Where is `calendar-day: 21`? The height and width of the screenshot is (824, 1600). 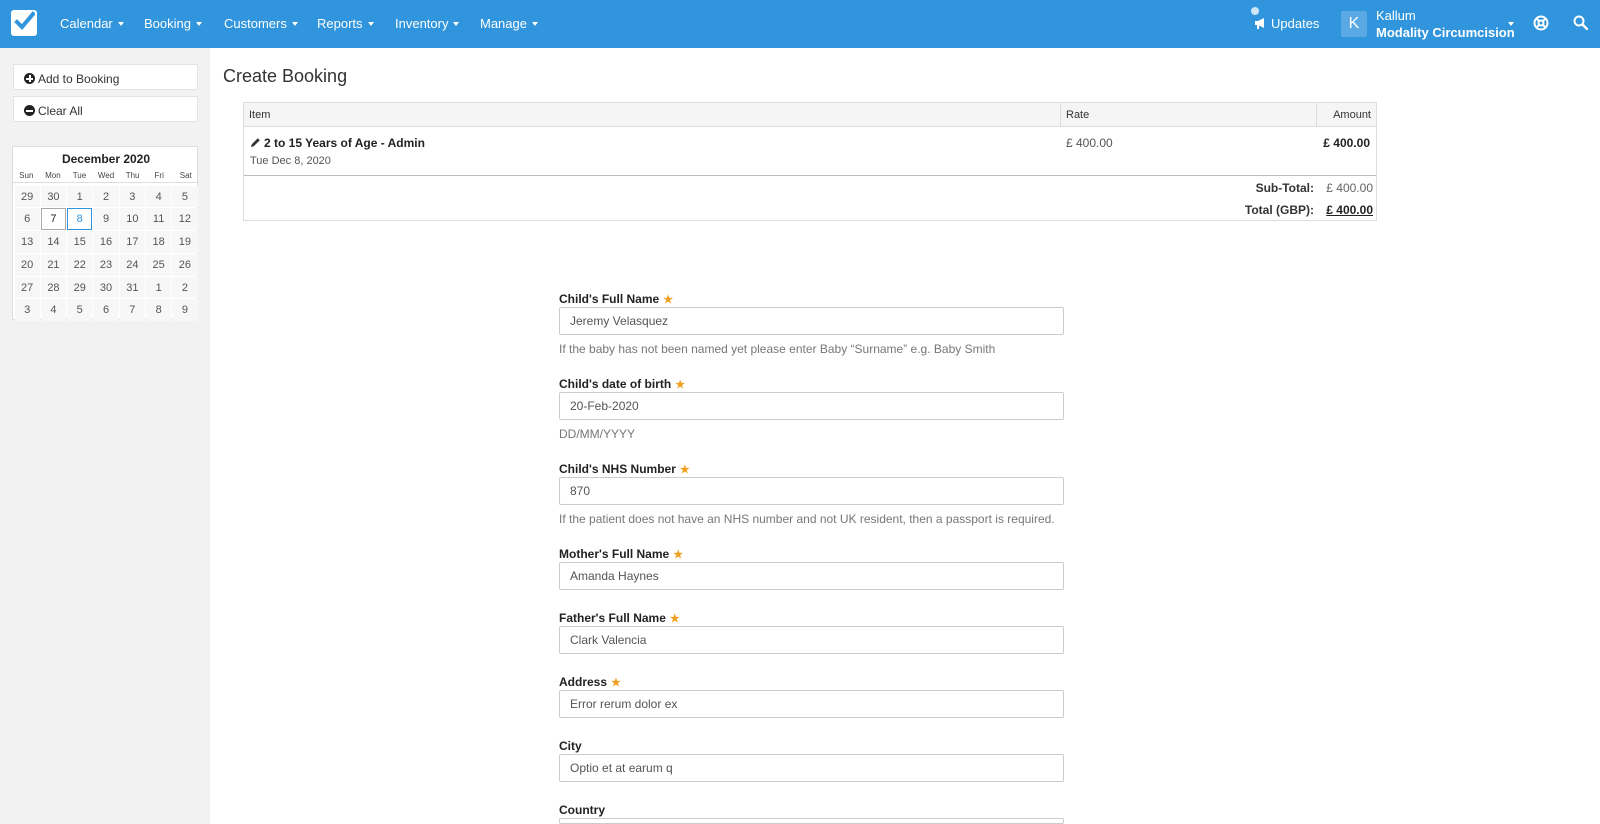 calendar-day: 21 is located at coordinates (53, 264).